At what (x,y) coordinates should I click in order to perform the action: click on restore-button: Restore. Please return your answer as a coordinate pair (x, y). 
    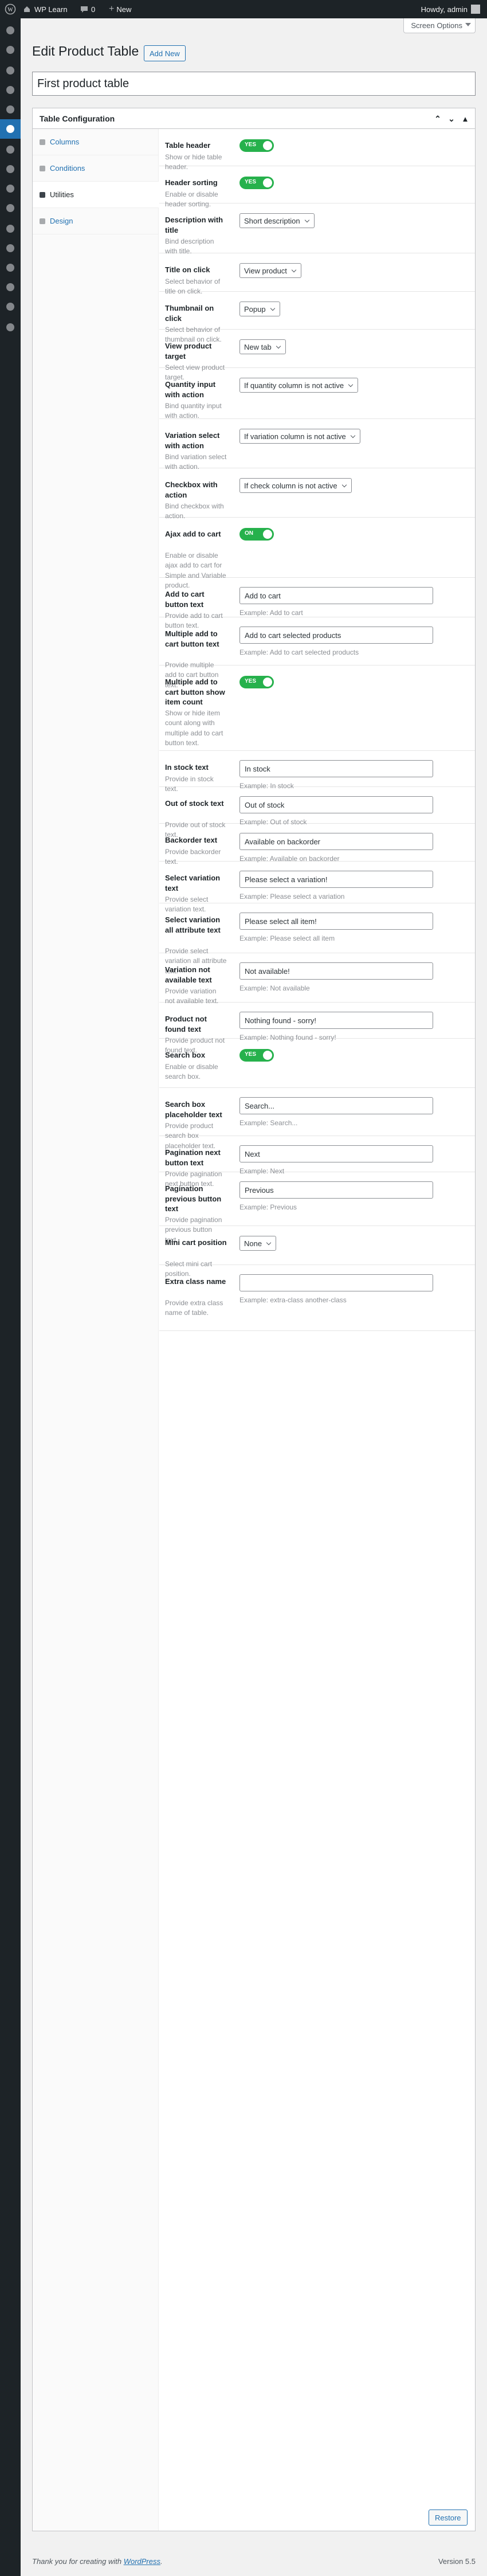
    Looking at the image, I should click on (449, 2518).